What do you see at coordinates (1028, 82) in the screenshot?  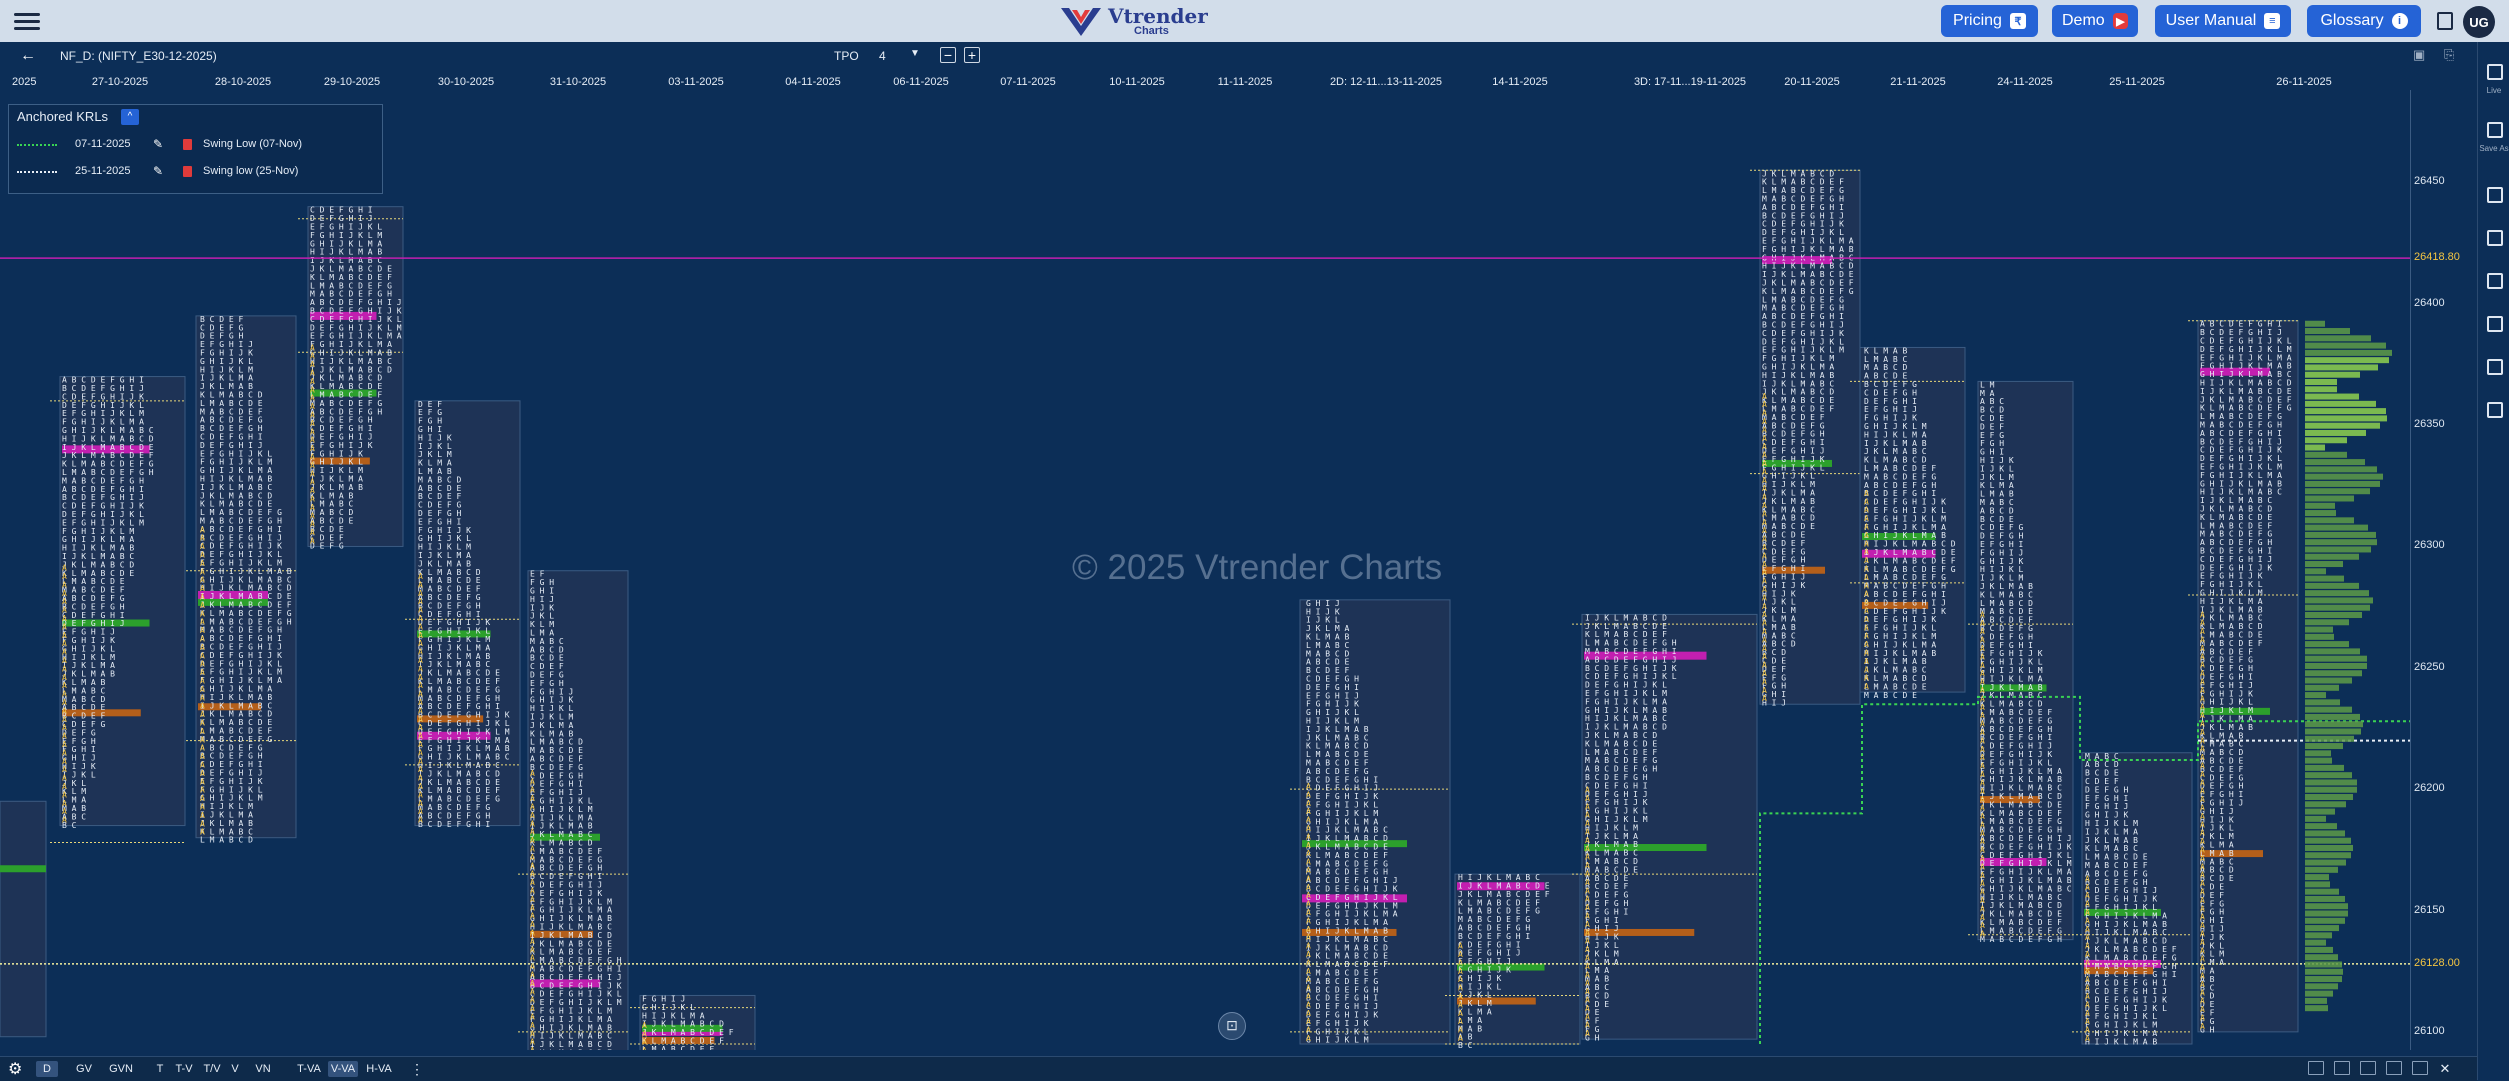 I see `date-label: 07-11-2025` at bounding box center [1028, 82].